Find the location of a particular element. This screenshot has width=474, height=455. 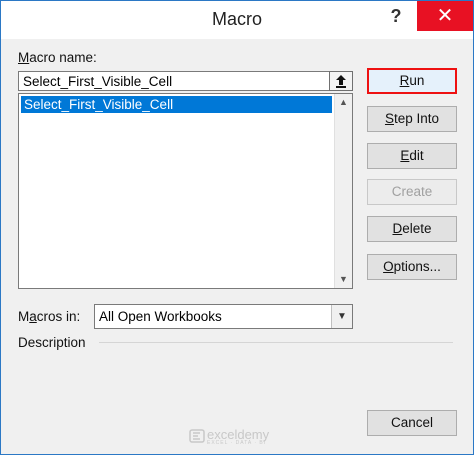

macros-in-value: All Open Workbooks is located at coordinates (160, 316).